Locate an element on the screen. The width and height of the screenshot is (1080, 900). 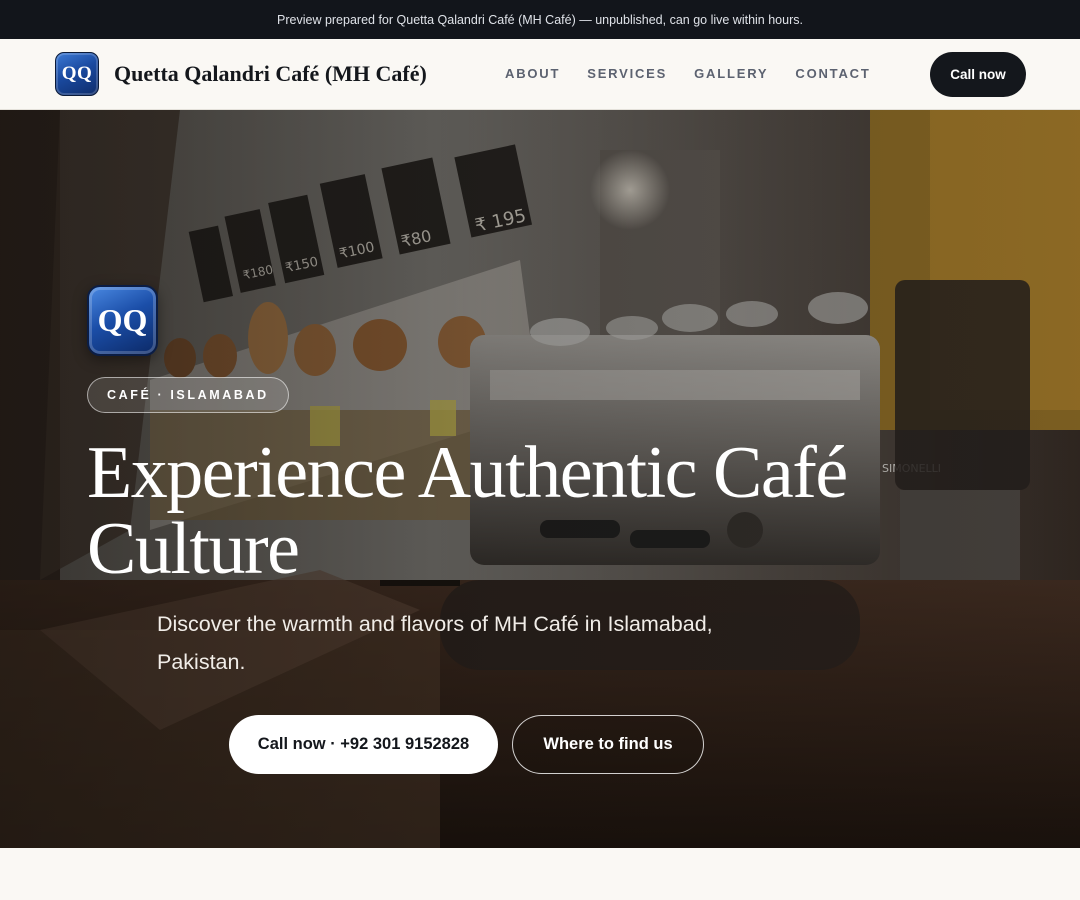
header-call-button: Call now is located at coordinates (978, 74).